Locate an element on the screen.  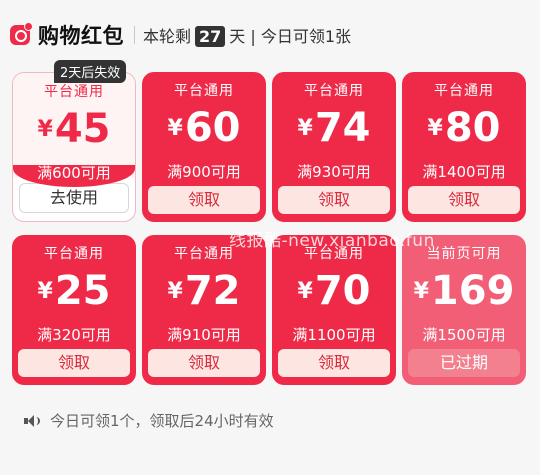
coupon-condition: 满320可用 is located at coordinates (74, 335).